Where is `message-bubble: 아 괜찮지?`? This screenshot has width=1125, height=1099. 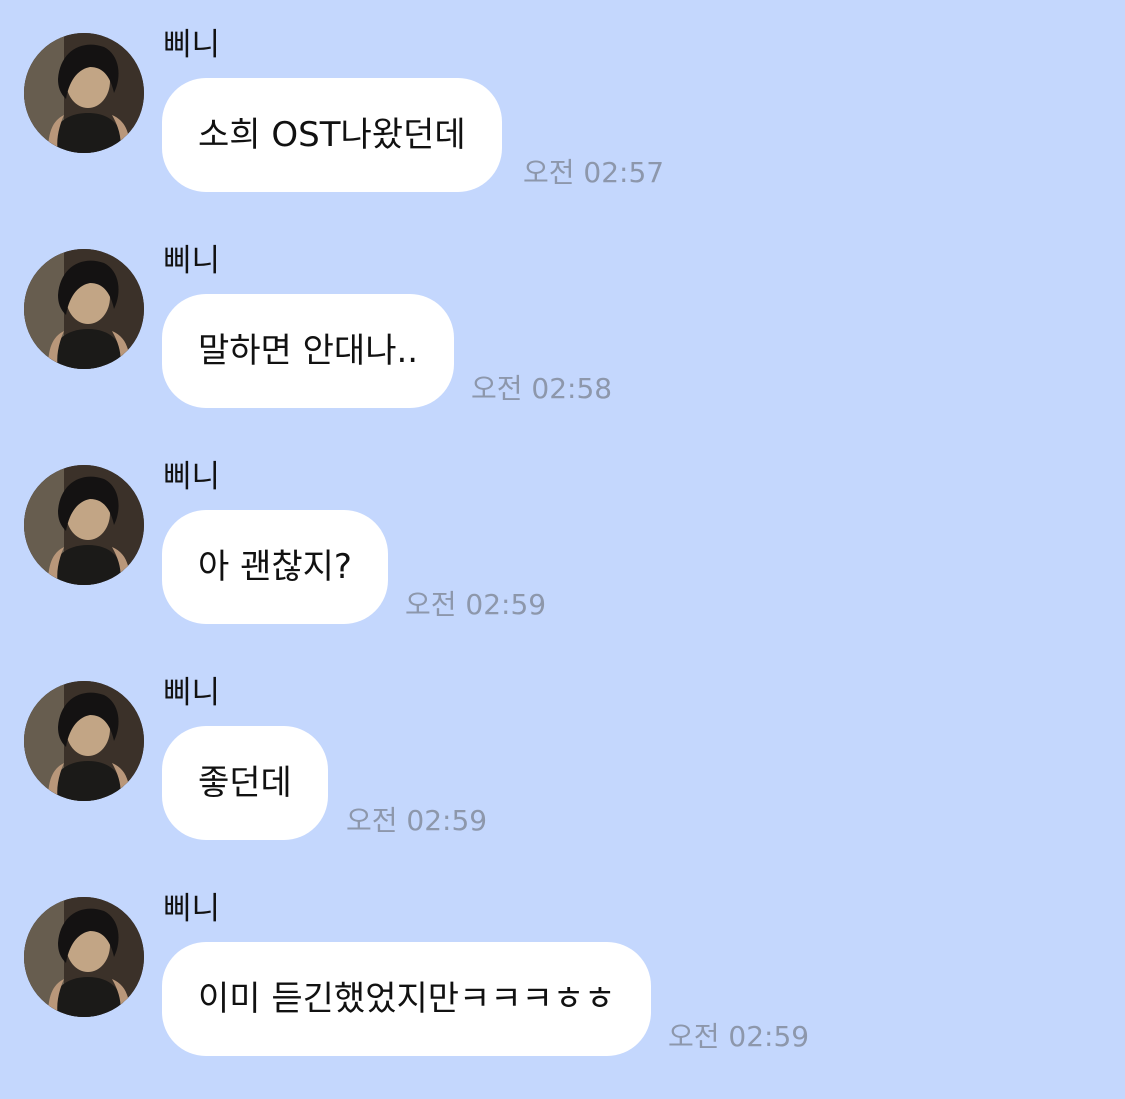 message-bubble: 아 괜찮지? is located at coordinates (275, 567).